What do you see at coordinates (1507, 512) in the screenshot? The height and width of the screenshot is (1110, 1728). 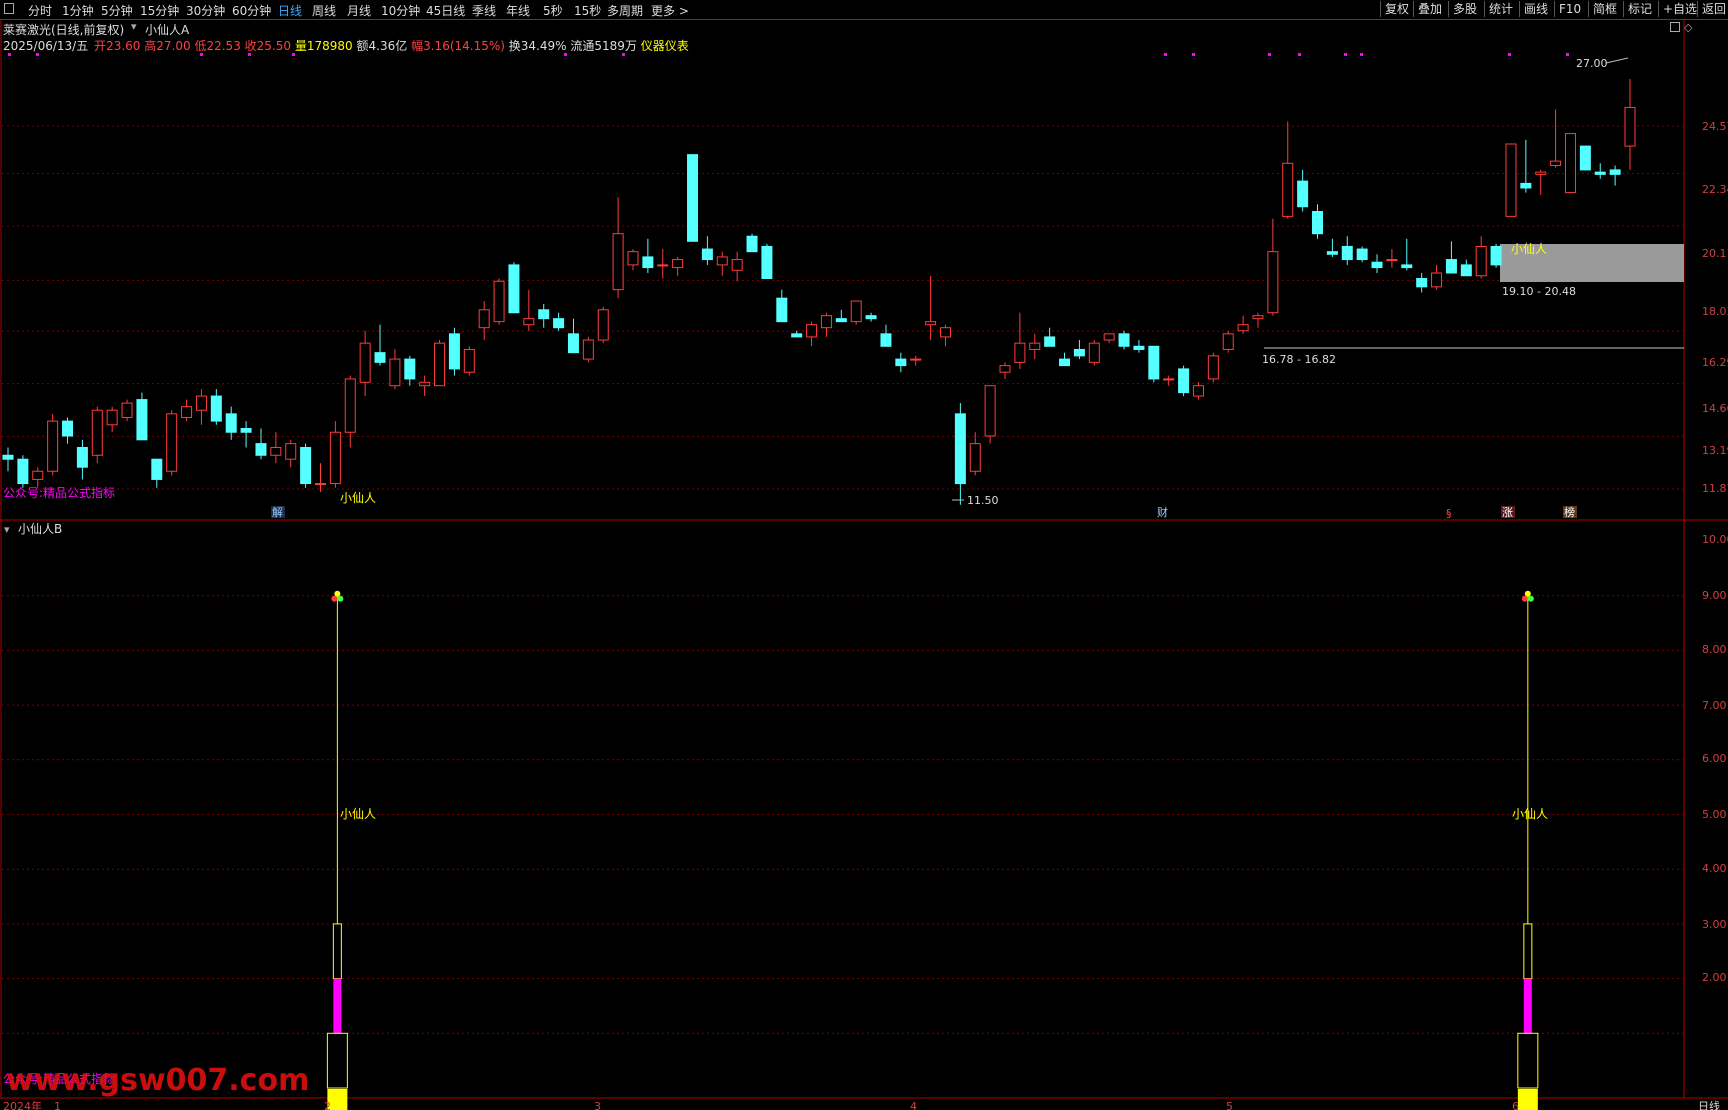 I see `event-mark-zhang: 涨` at bounding box center [1507, 512].